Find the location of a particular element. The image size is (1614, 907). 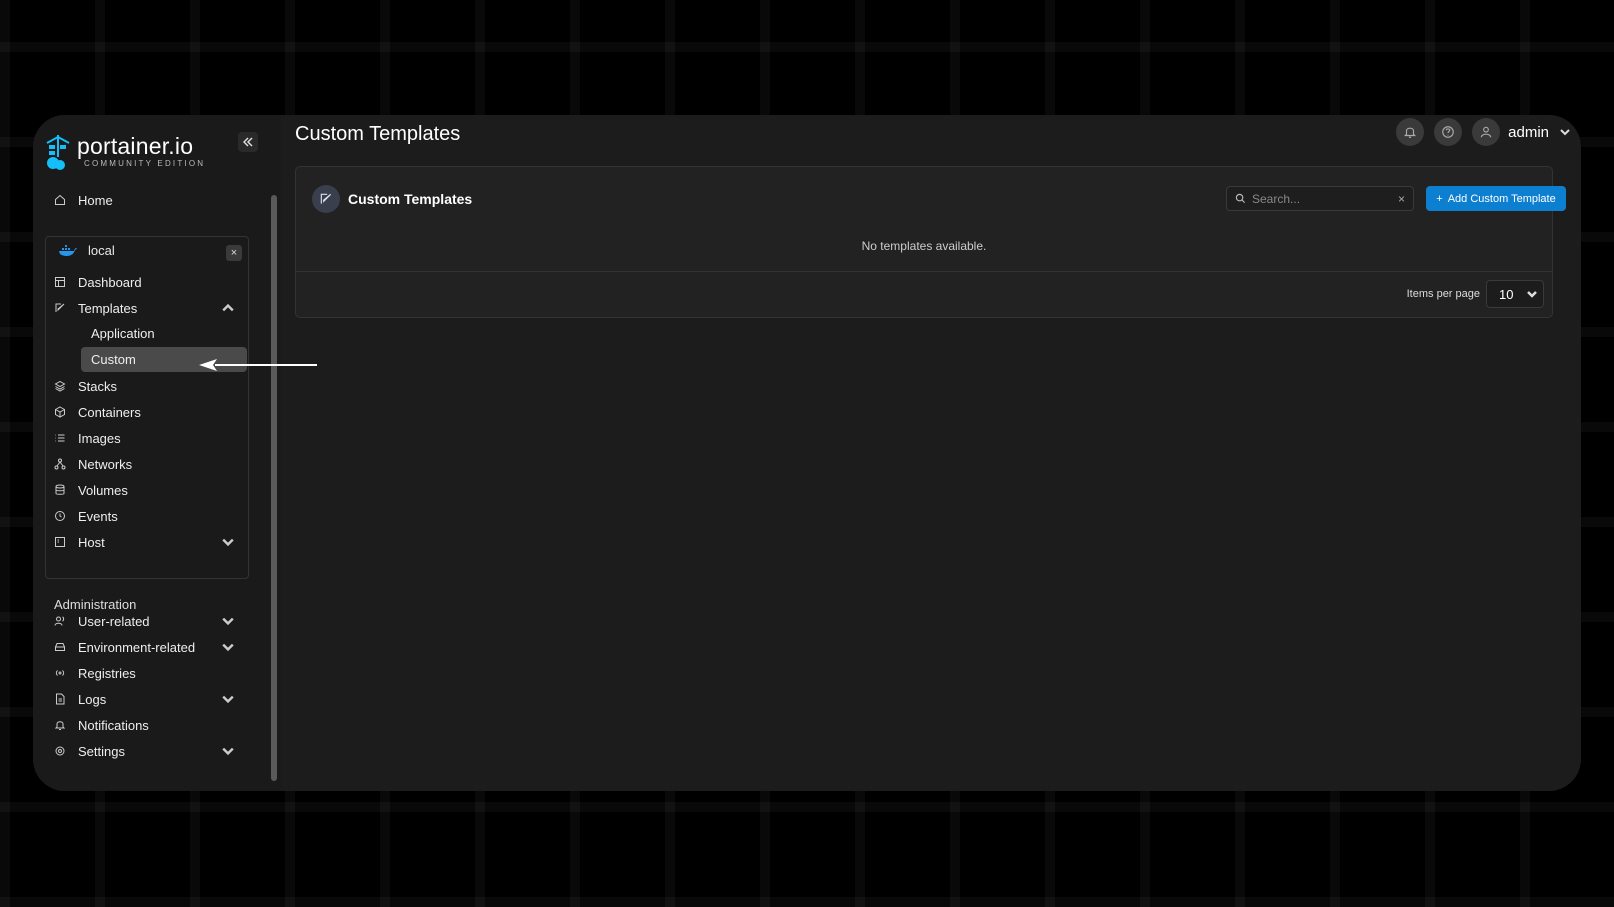

network-icon is located at coordinates (60, 464).